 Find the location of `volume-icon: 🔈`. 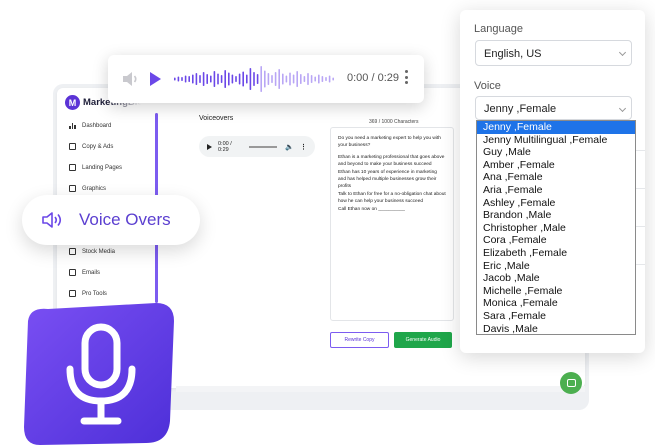

volume-icon: 🔈 is located at coordinates (289, 147).